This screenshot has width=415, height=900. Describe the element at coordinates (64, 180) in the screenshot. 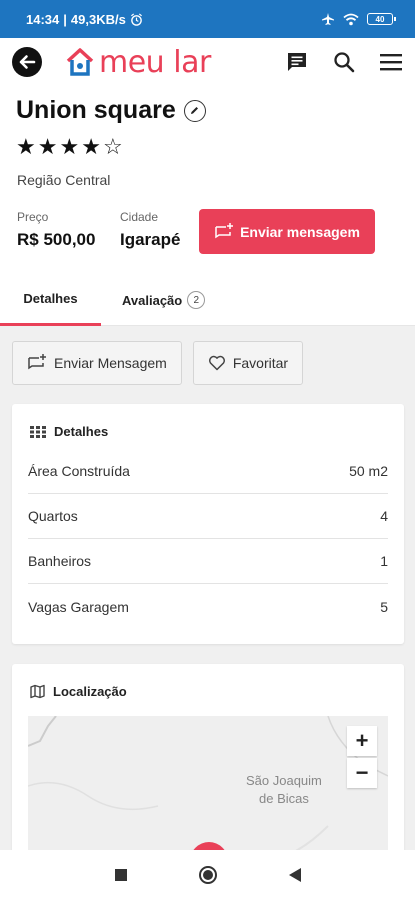

I see `region-label: Região Central` at that location.